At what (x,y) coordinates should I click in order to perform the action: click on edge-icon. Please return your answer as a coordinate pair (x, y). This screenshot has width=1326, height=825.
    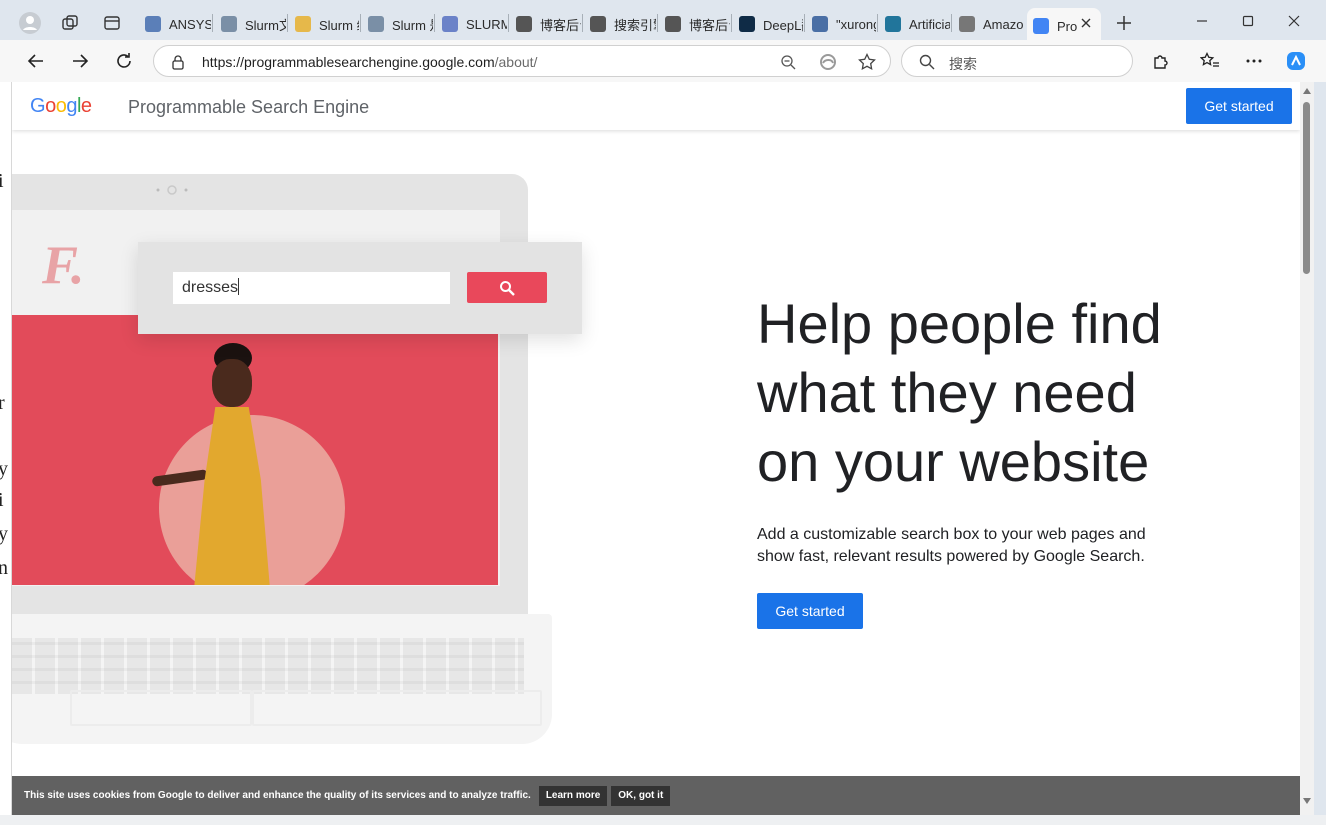
    Looking at the image, I should click on (828, 62).